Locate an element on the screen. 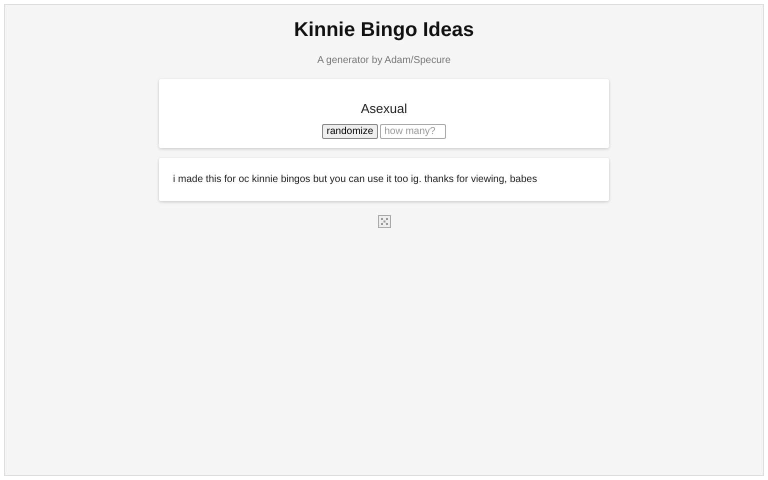 This screenshot has width=768, height=480. result-text: Asexual is located at coordinates (384, 108).